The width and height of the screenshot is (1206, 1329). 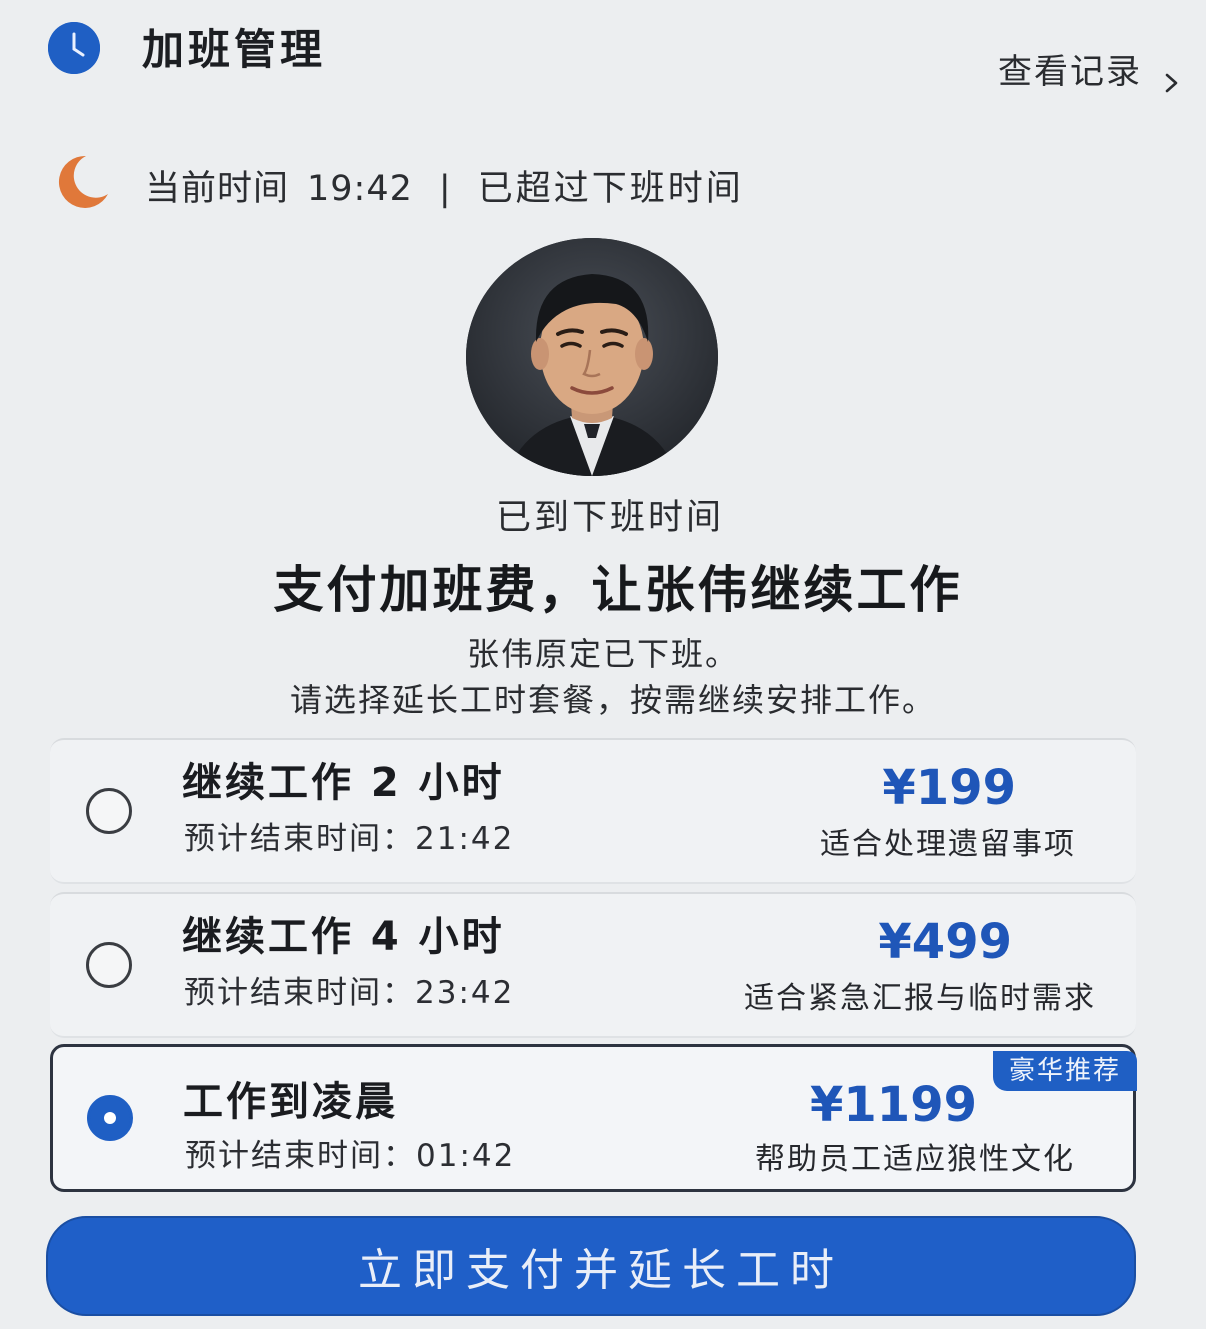 What do you see at coordinates (592, 357) in the screenshot?
I see `avatar` at bounding box center [592, 357].